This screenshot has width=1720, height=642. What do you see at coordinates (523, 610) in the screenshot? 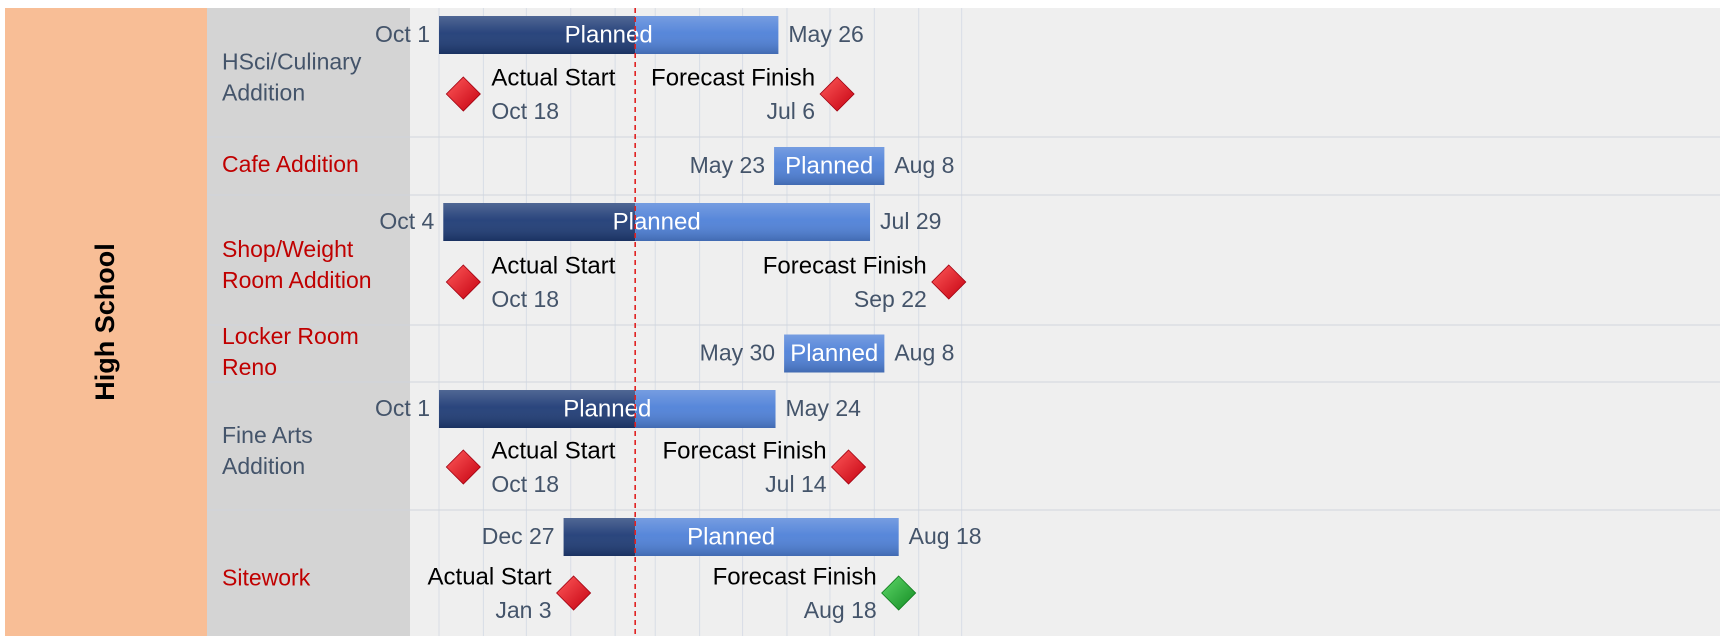
I see `milestone-date: Jan 3` at bounding box center [523, 610].